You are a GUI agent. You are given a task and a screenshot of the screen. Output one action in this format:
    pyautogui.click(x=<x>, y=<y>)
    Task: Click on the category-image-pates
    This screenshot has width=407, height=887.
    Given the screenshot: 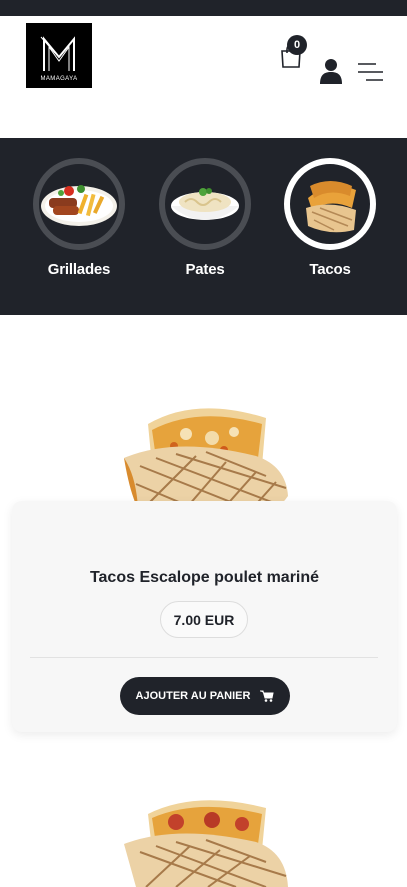 What is the action you would take?
    pyautogui.click(x=205, y=204)
    